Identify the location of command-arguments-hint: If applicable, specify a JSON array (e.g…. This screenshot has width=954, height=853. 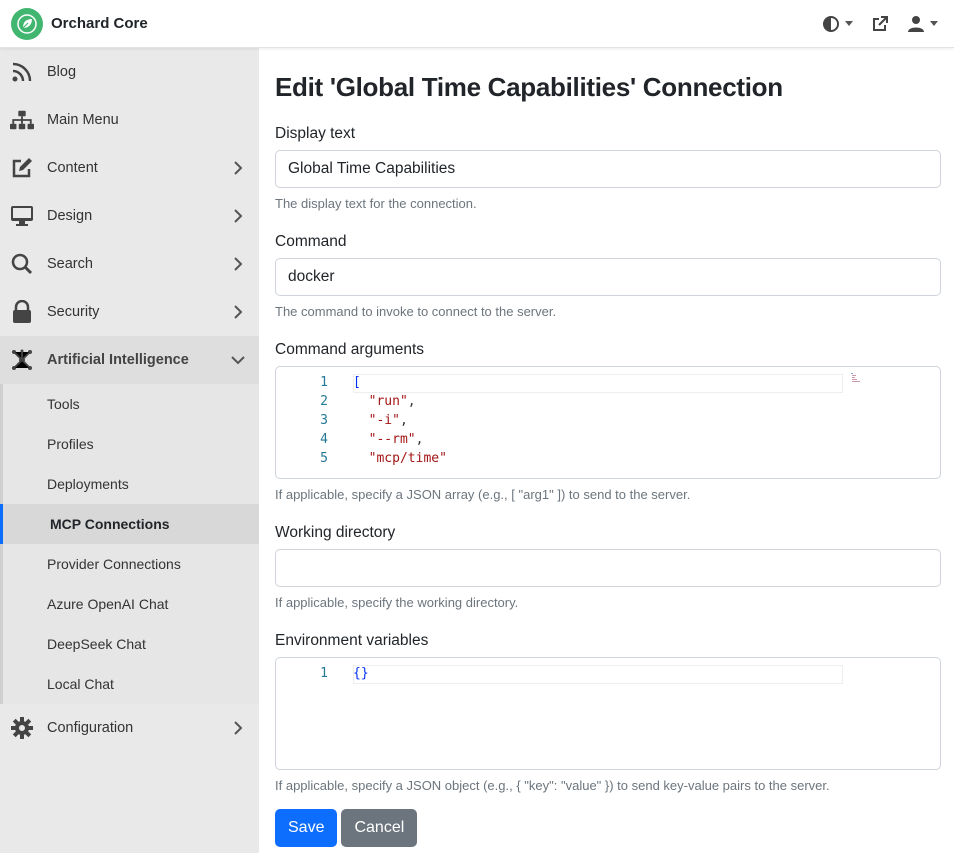
(483, 494).